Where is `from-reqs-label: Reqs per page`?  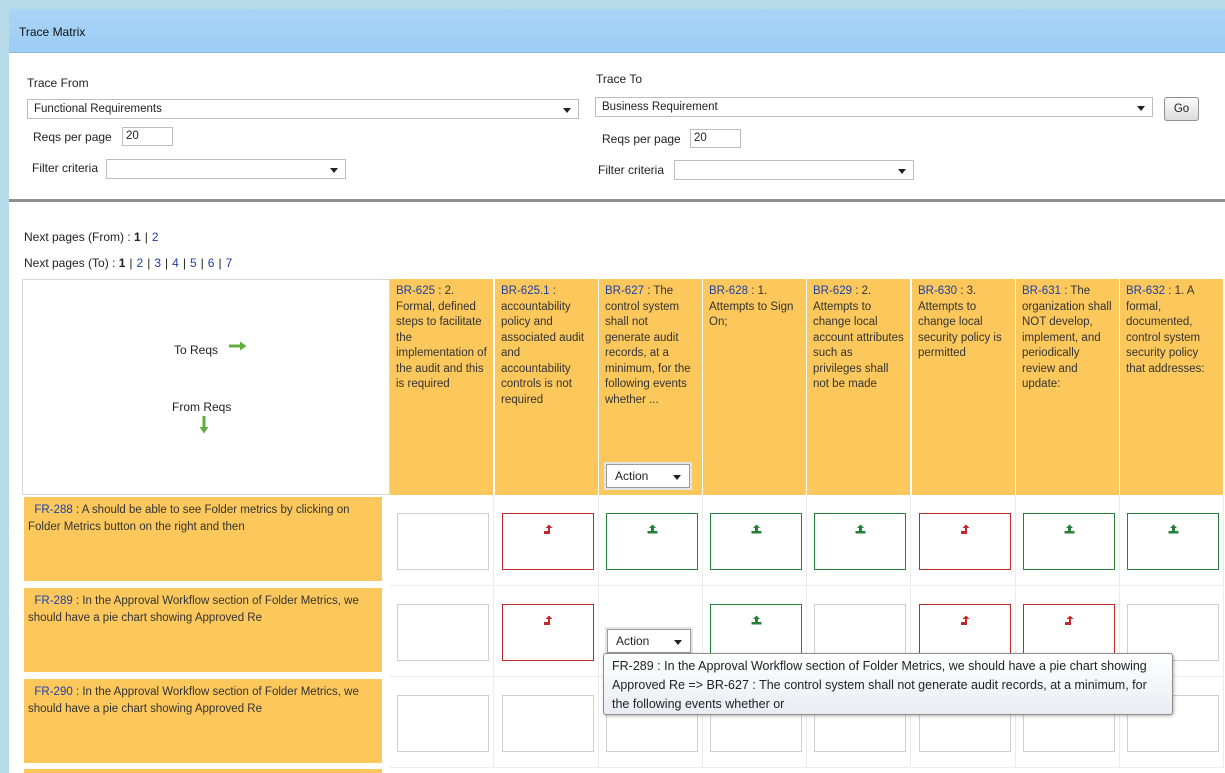
from-reqs-label: Reqs per page is located at coordinates (72, 137).